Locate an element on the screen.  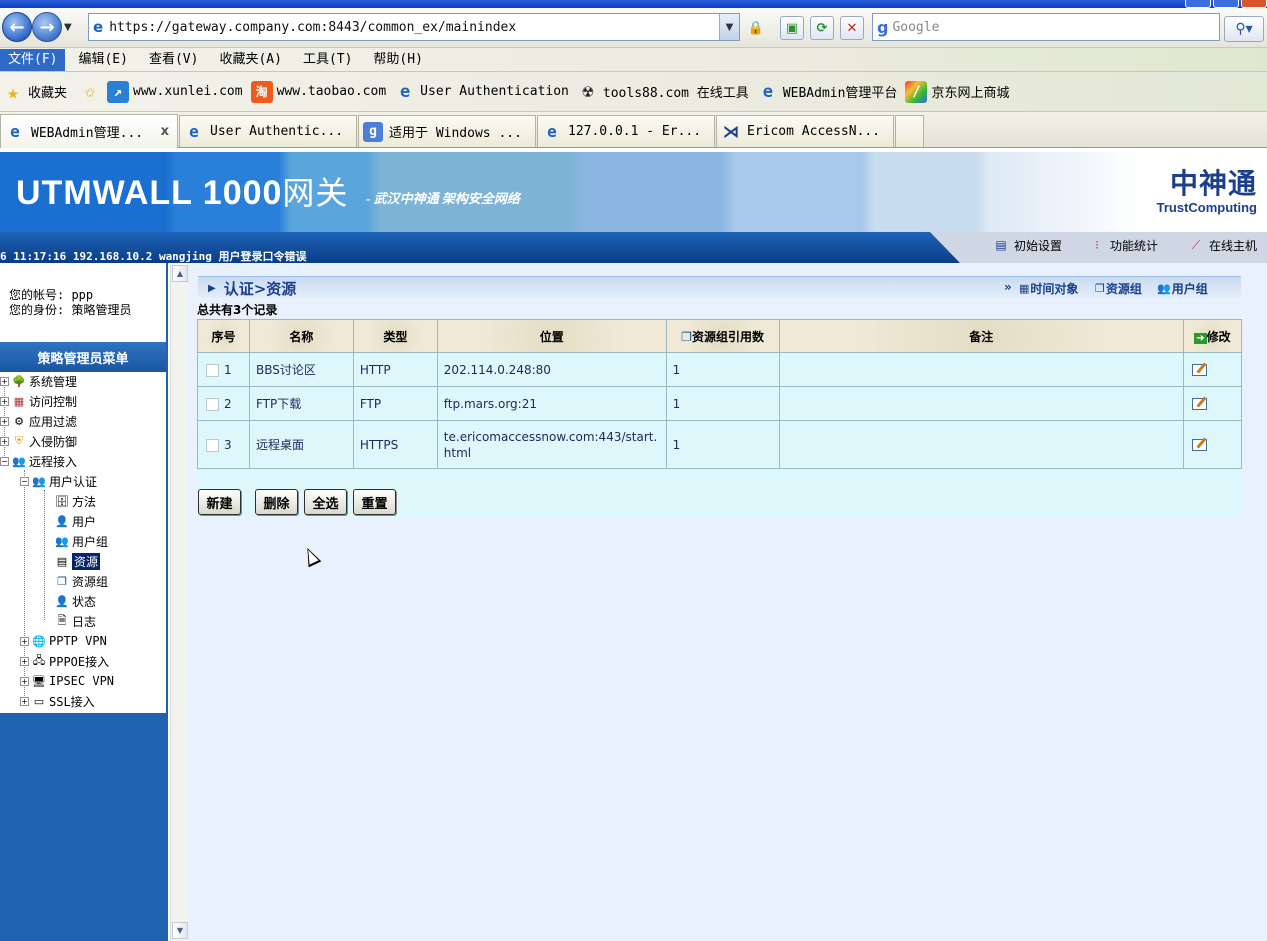
close-window-button is located at coordinates (1254, 4).